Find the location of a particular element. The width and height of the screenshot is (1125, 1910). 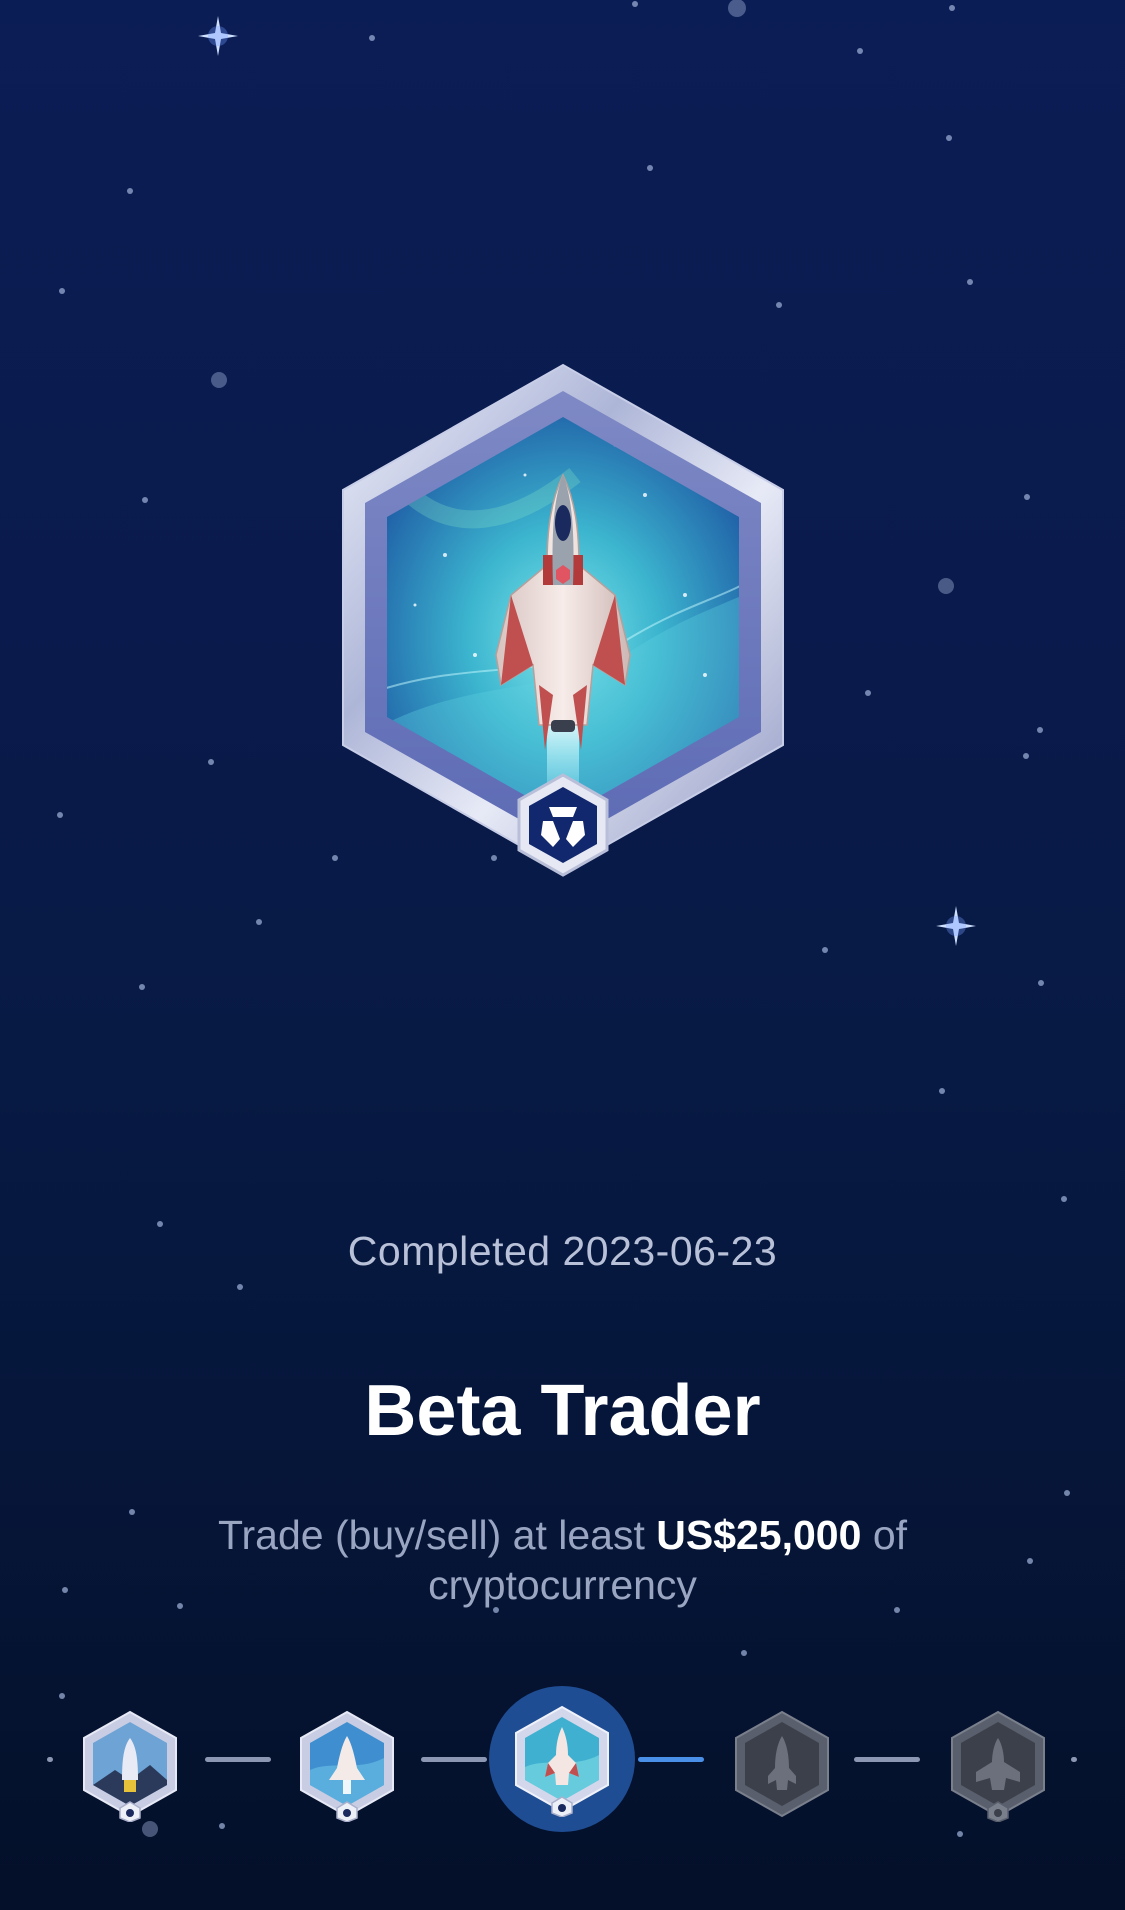

description-amount: US$25,000 is located at coordinates (759, 1535).